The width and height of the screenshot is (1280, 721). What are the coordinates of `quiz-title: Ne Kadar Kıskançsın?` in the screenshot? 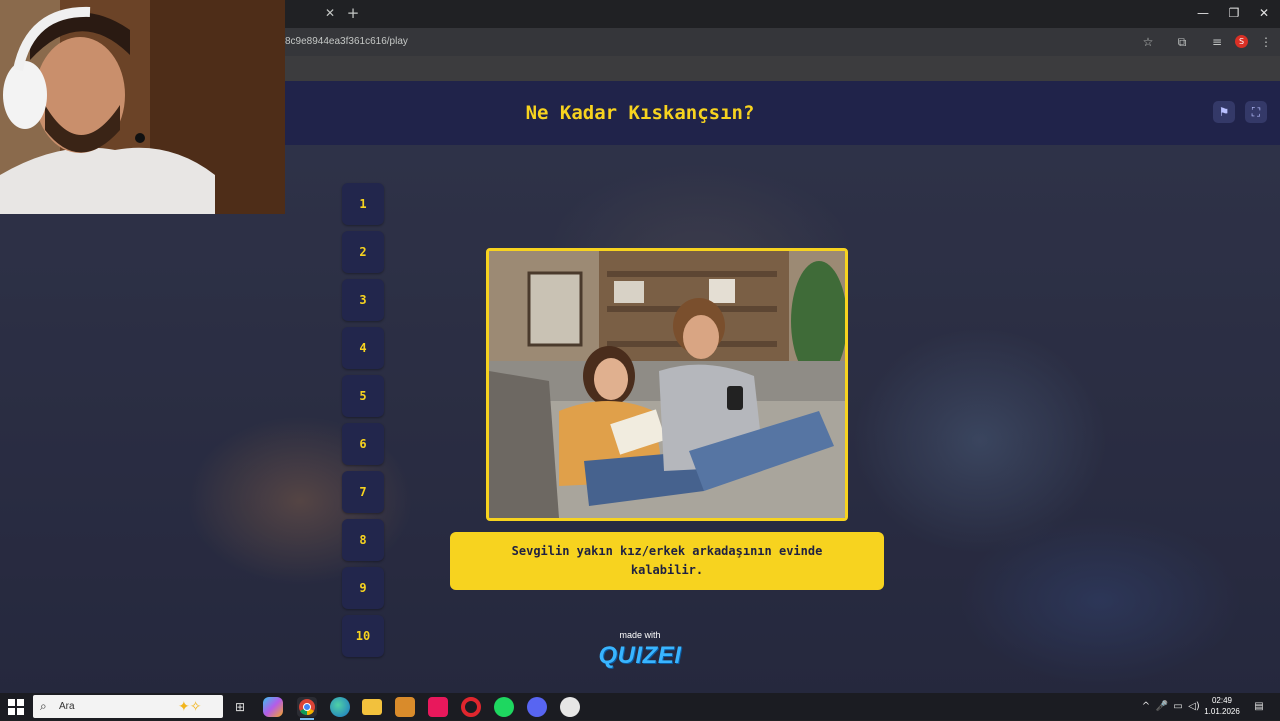 It's located at (640, 113).